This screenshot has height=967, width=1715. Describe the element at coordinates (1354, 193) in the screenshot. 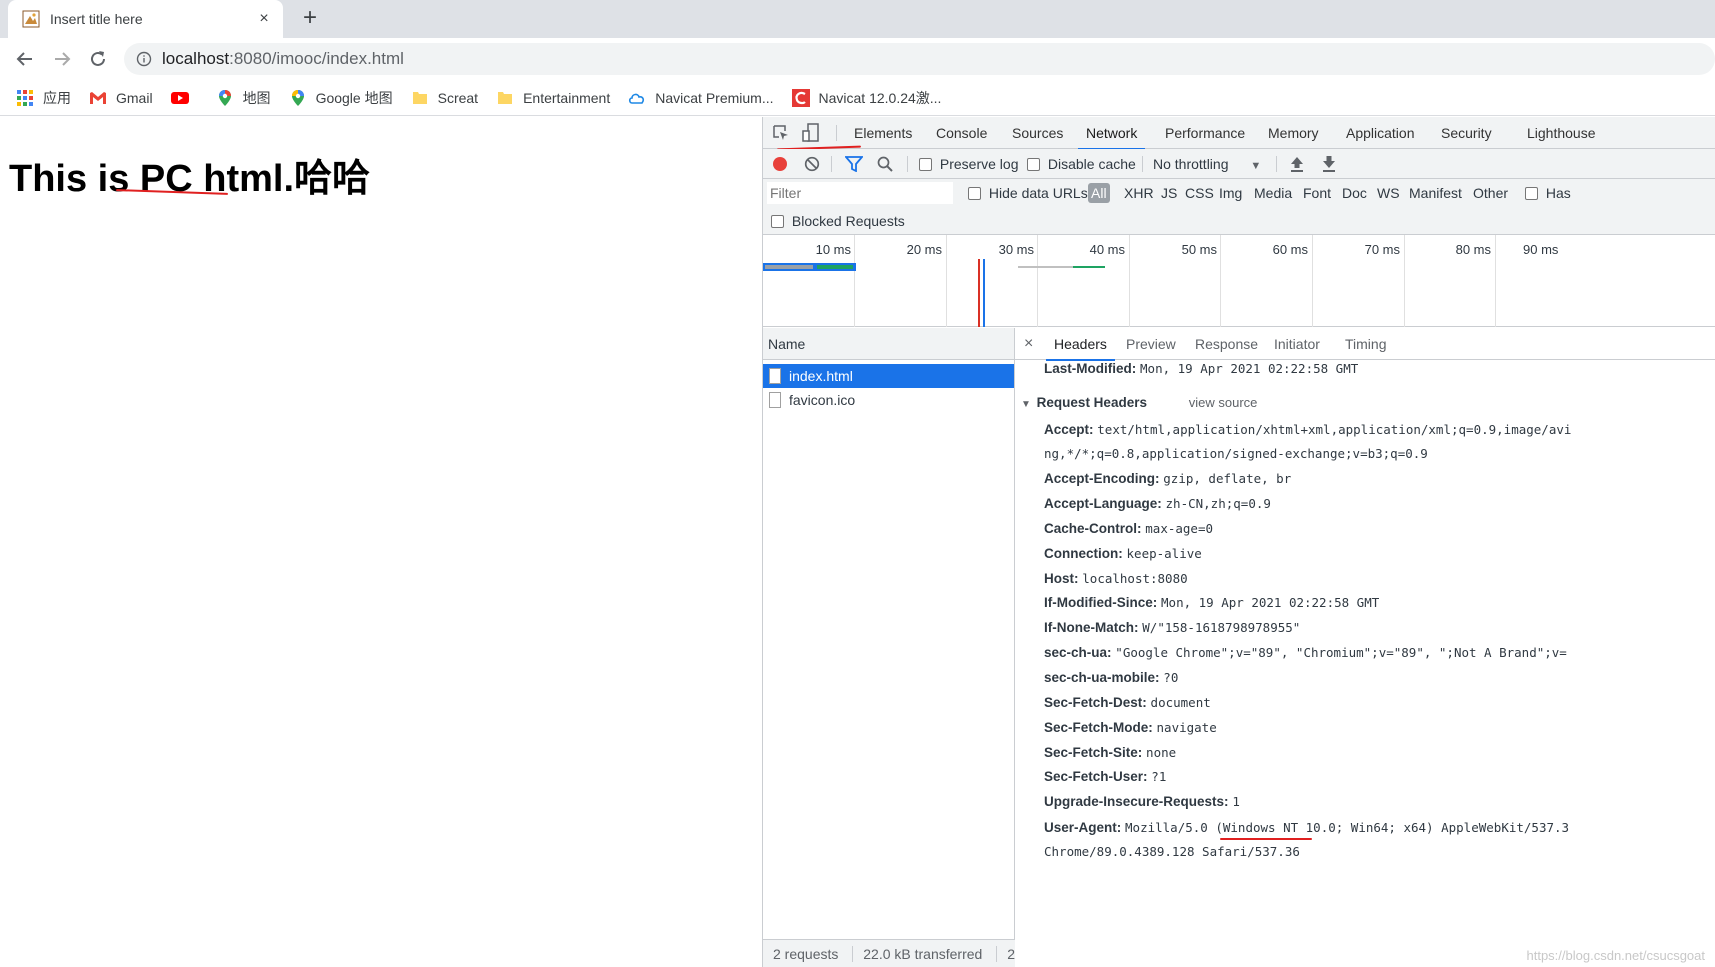

I see `filter-type-doc: Doc` at that location.